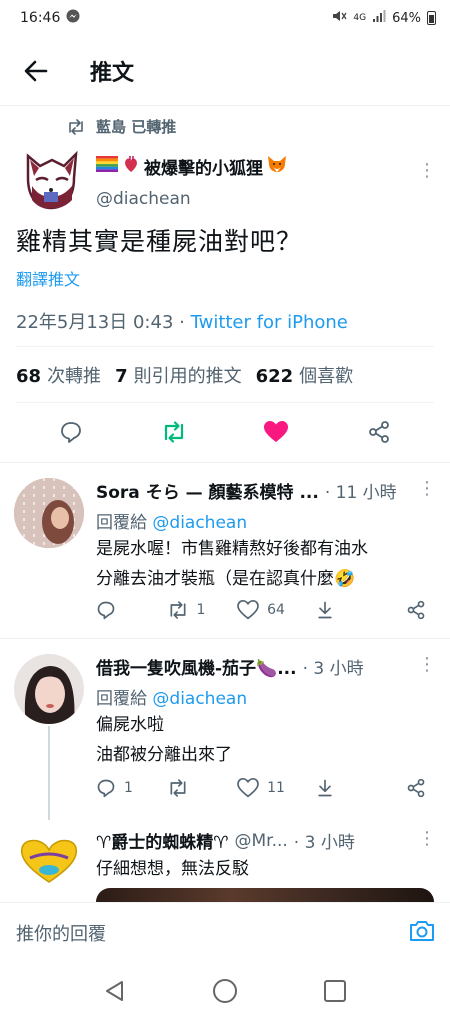 The height and width of the screenshot is (1024, 450). Describe the element at coordinates (61, 933) in the screenshot. I see `compose-reply-input: 推你的回覆` at that location.